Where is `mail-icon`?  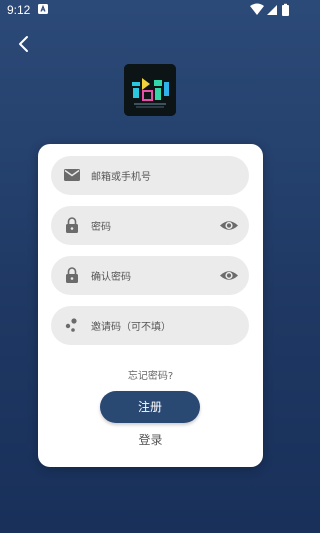
mail-icon is located at coordinates (72, 175).